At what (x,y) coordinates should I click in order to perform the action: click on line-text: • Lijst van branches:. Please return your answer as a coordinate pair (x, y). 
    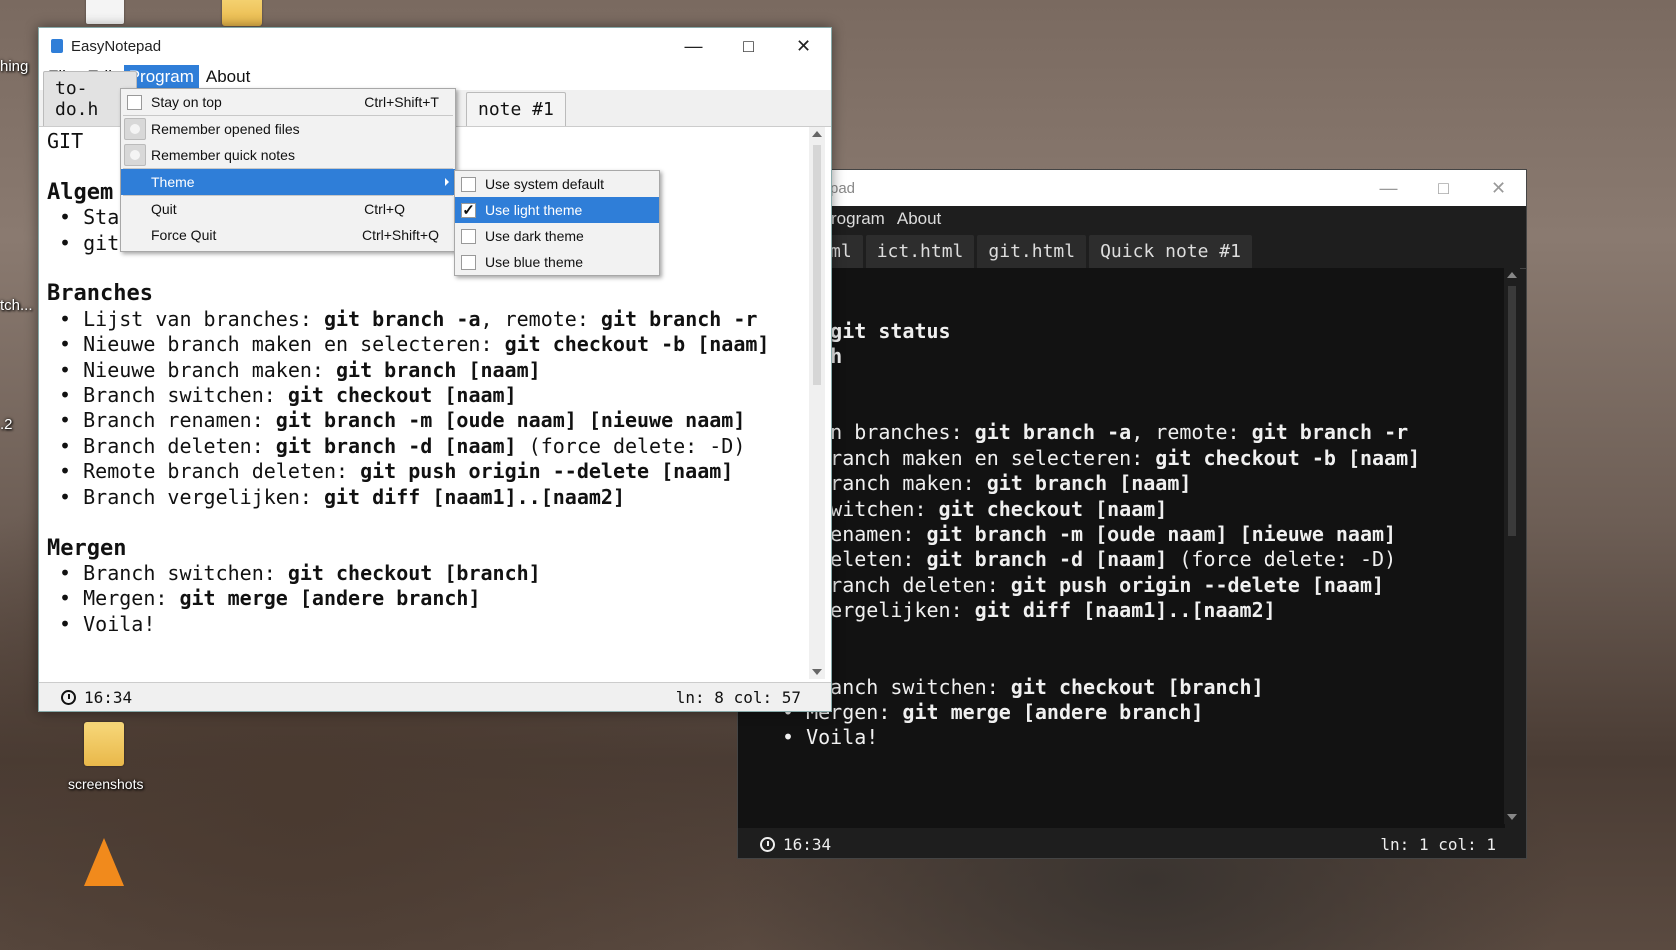
    Looking at the image, I should click on (185, 318).